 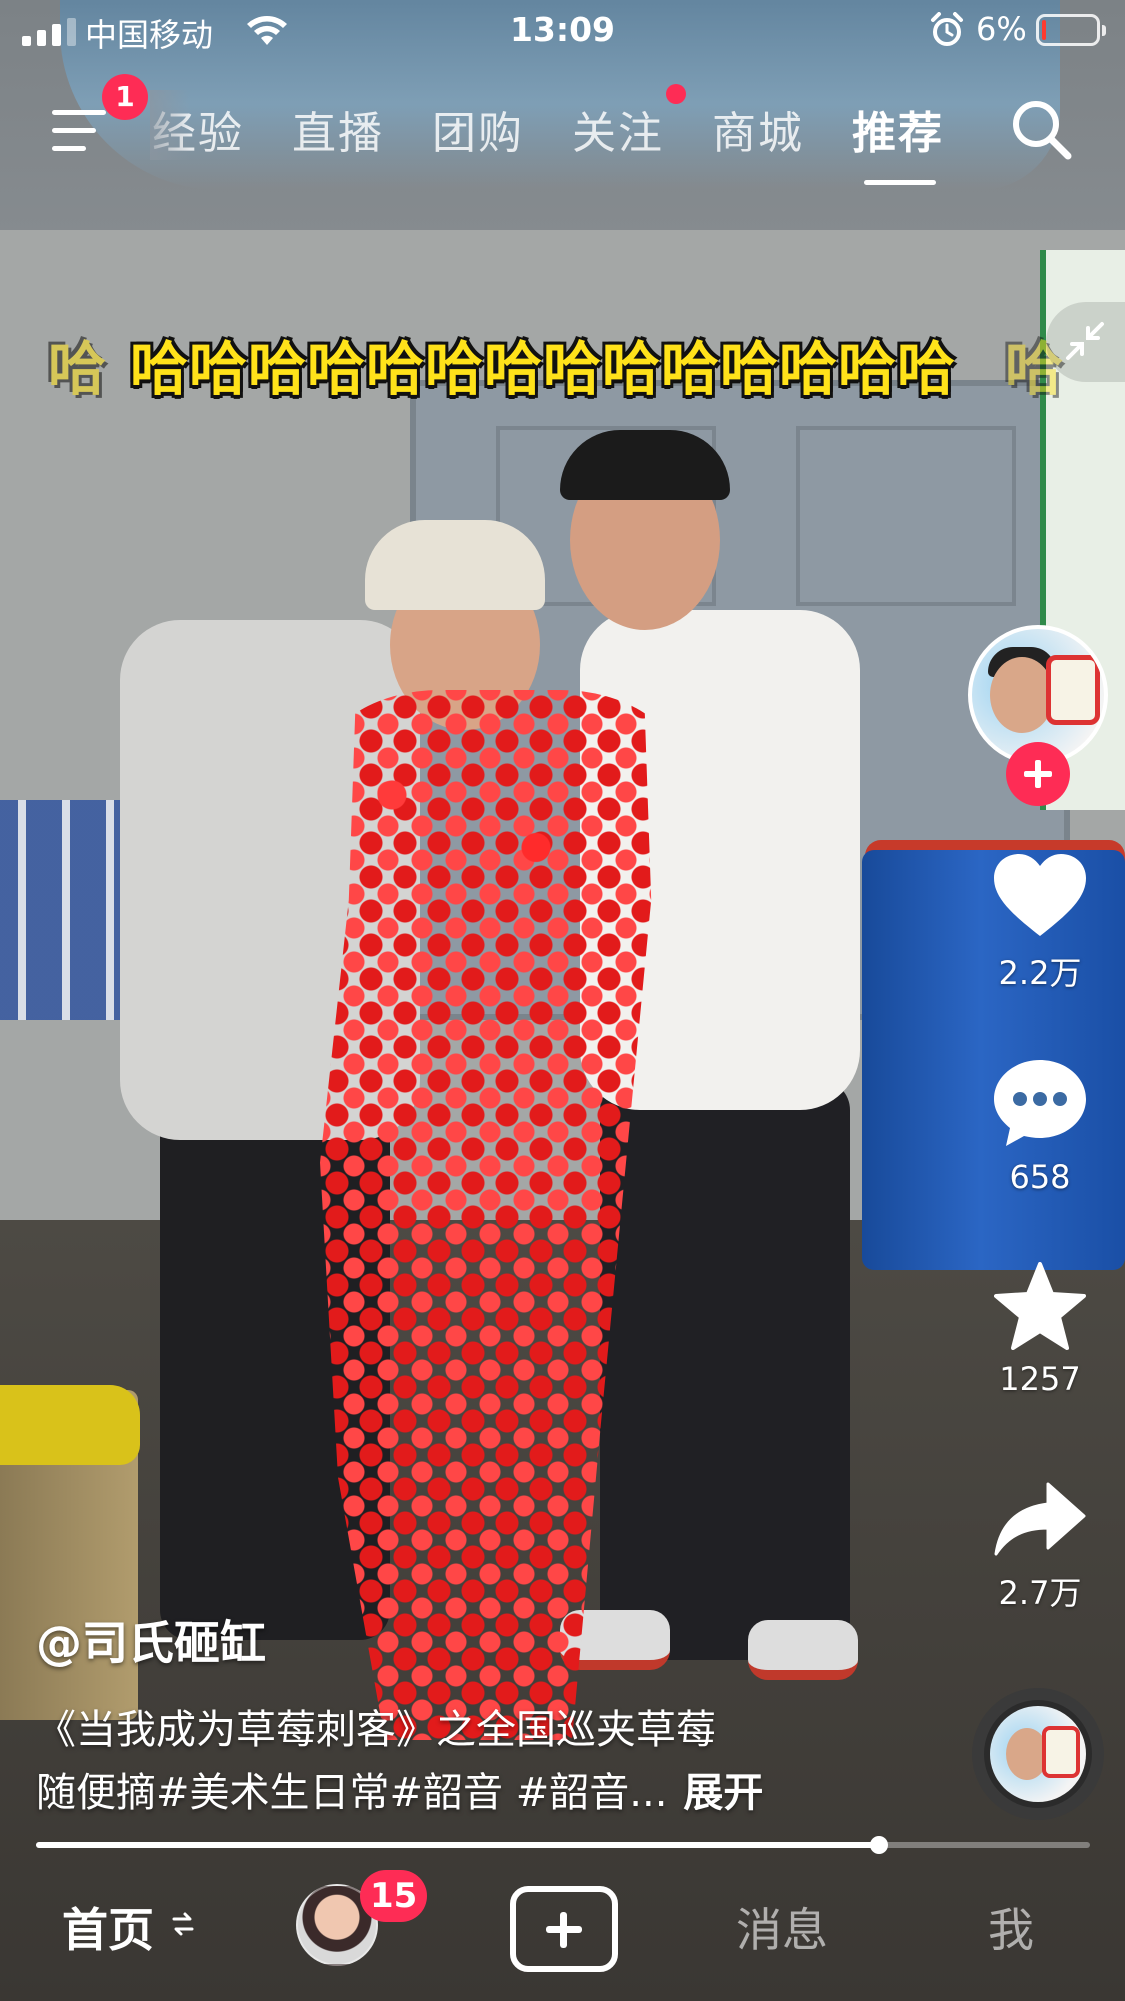 I want to click on bottom-tab-bar: 首页 15 消息 我, so click(x=562, y=1929).